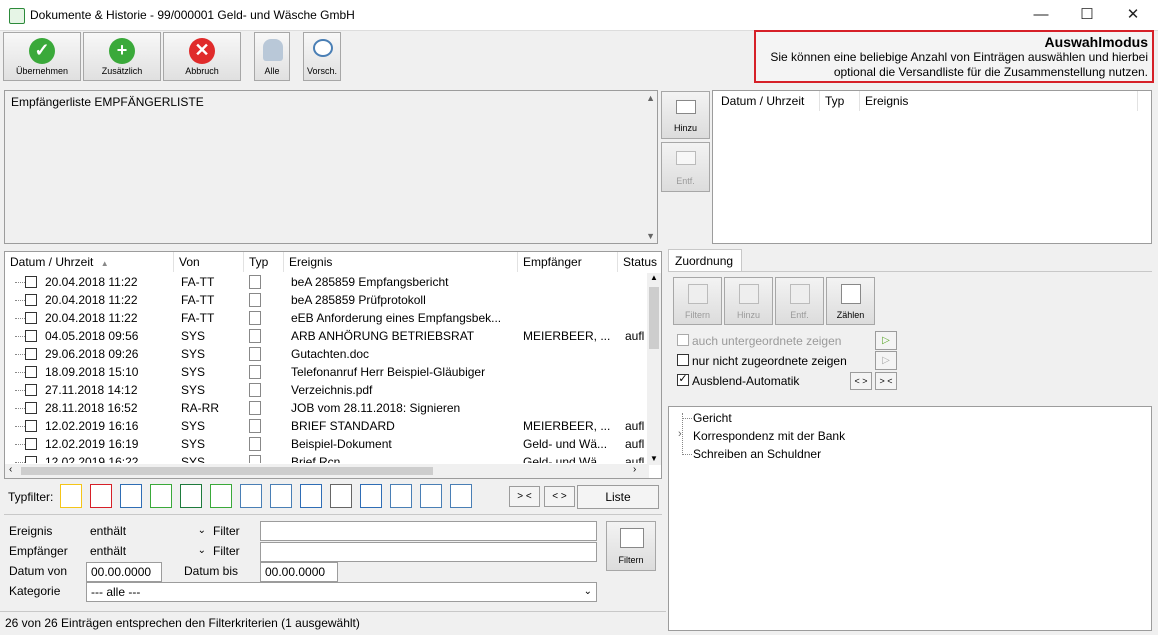  I want to click on zuordnung-zaehlen-button: Zählen, so click(850, 301).